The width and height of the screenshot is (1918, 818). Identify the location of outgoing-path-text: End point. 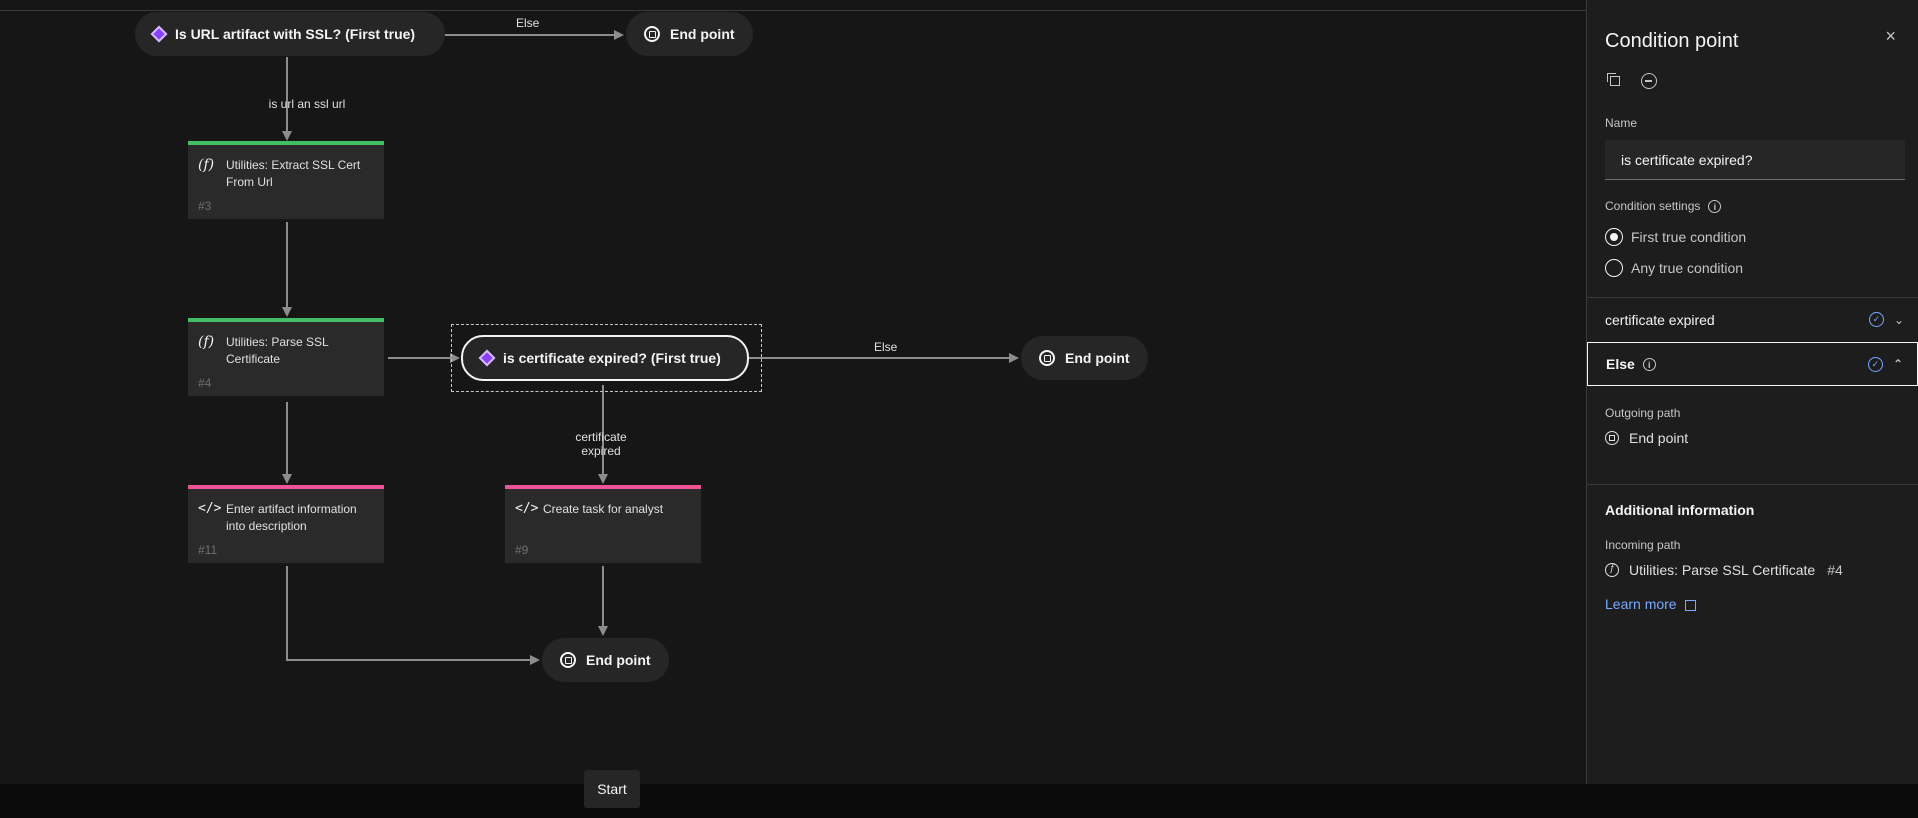
(1659, 438).